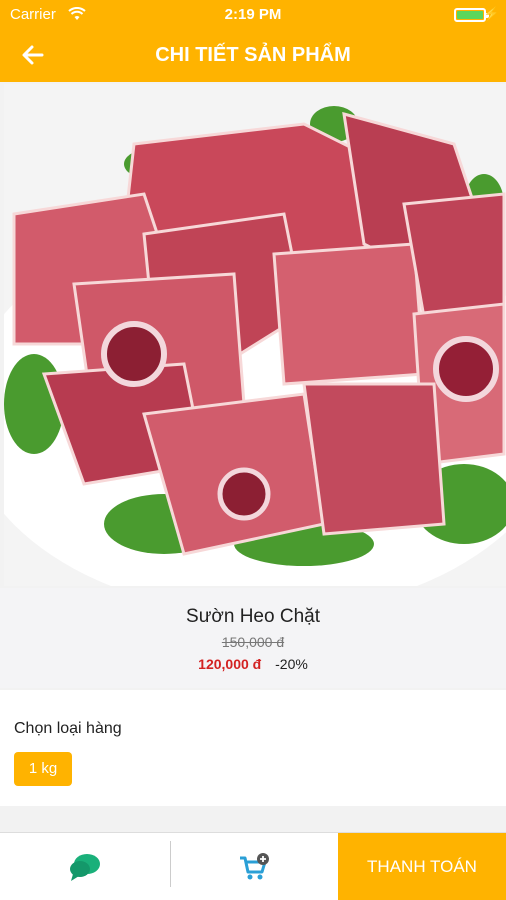 The image size is (506, 900). Describe the element at coordinates (253, 748) in the screenshot. I see `variant-section: Chọn loại hàng 1 kg` at that location.